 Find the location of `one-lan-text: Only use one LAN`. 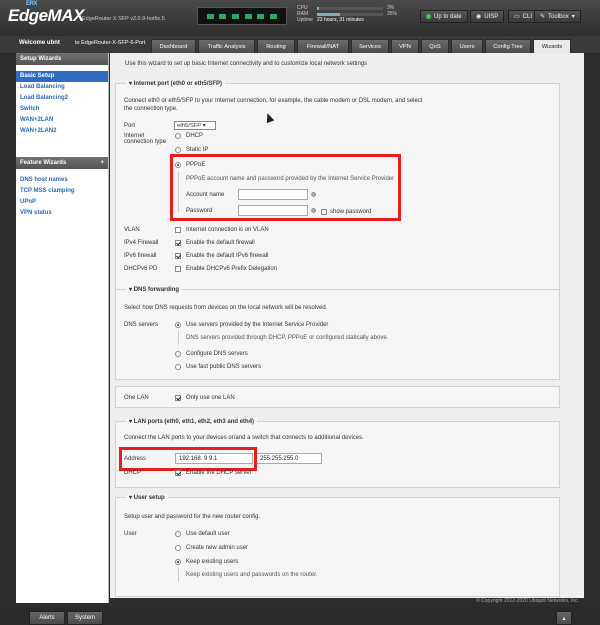

one-lan-text: Only use one LAN is located at coordinates (210, 398).